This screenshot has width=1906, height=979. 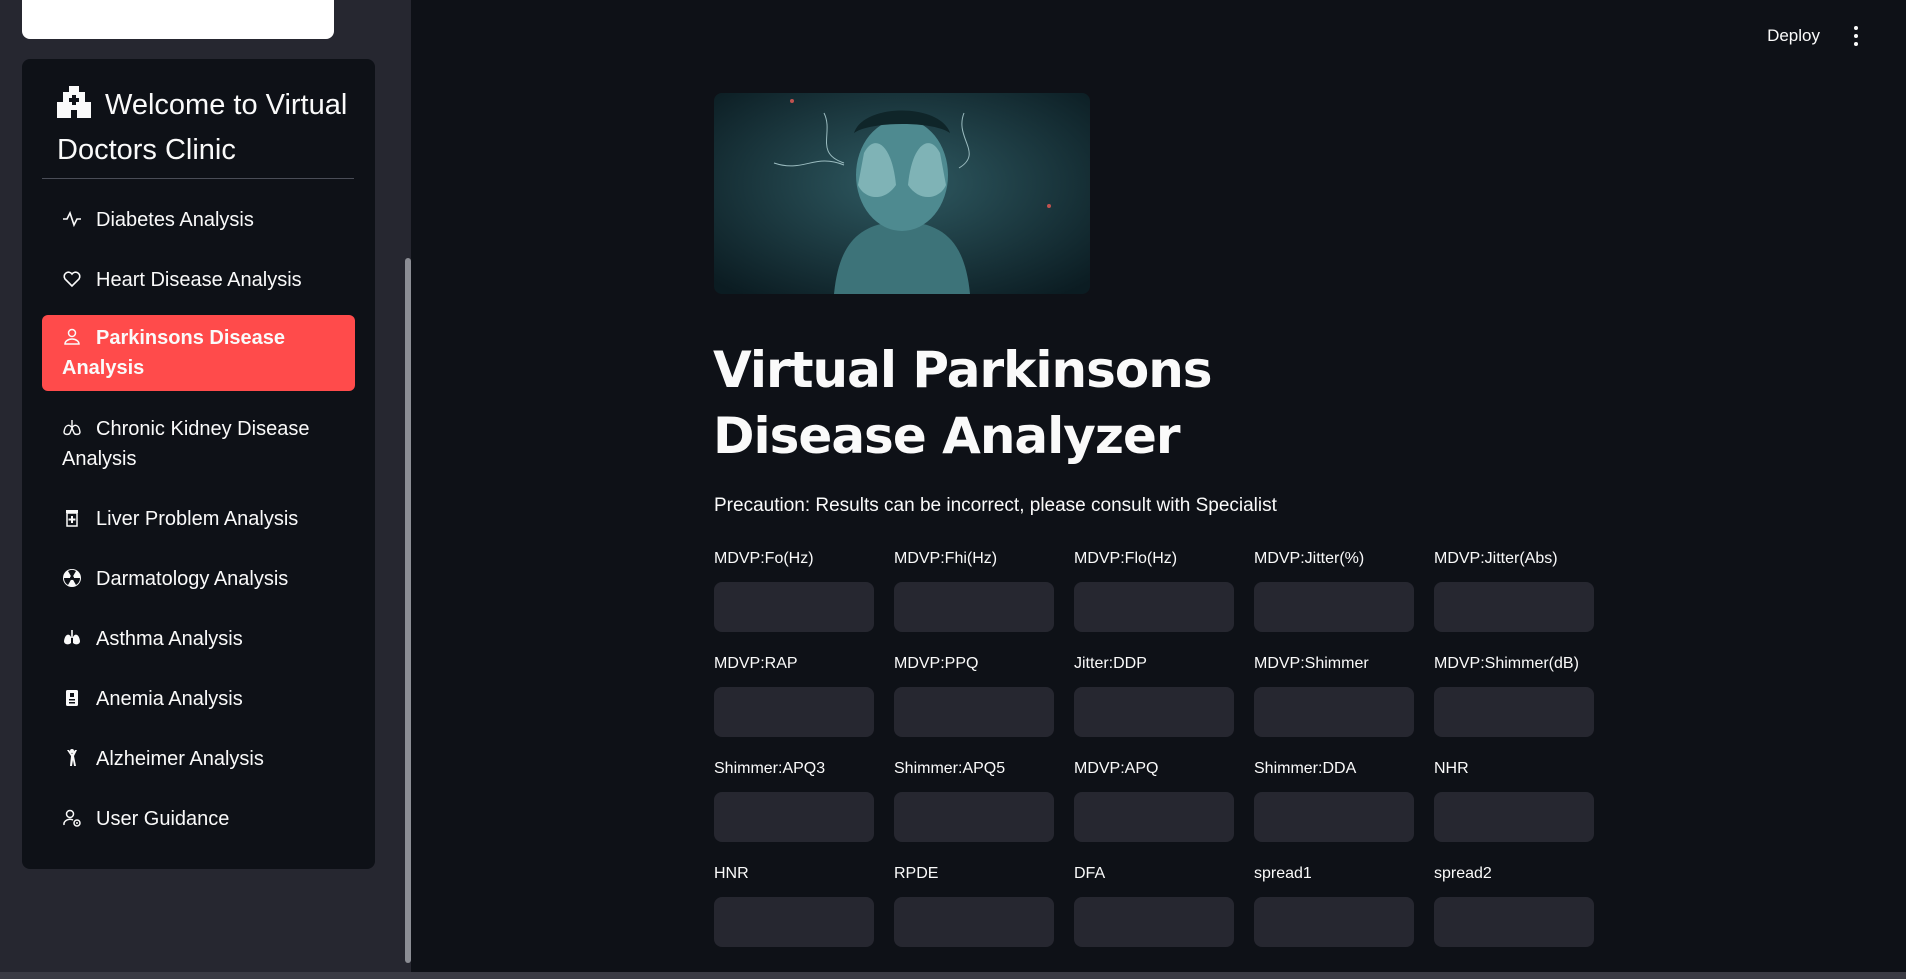 I want to click on nav-label: Liver Problem Analysis, so click(x=197, y=519).